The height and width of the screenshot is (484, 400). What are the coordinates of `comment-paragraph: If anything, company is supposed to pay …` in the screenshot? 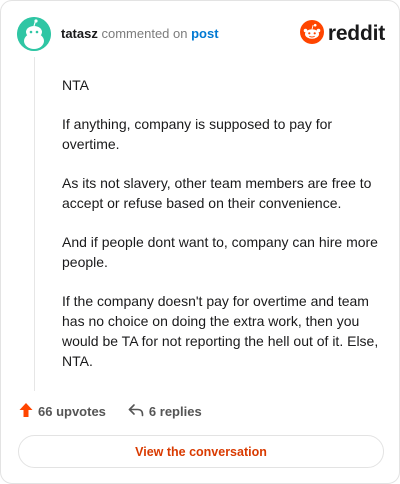 It's located at (197, 134).